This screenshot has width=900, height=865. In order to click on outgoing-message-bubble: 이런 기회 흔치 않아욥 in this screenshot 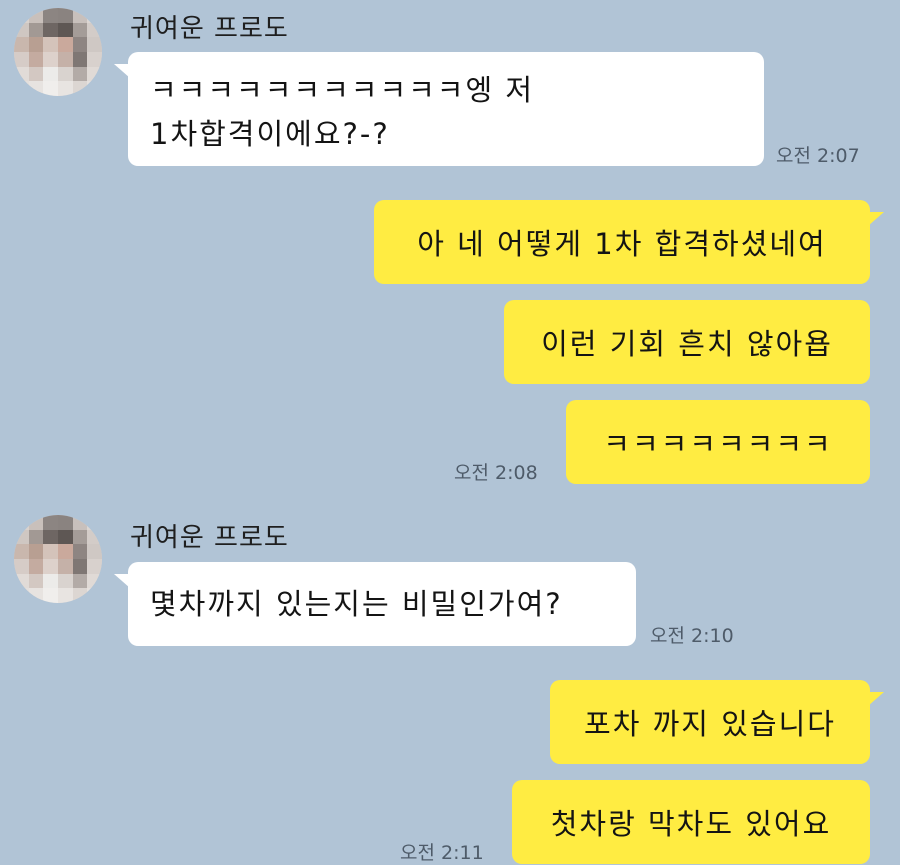, I will do `click(687, 342)`.